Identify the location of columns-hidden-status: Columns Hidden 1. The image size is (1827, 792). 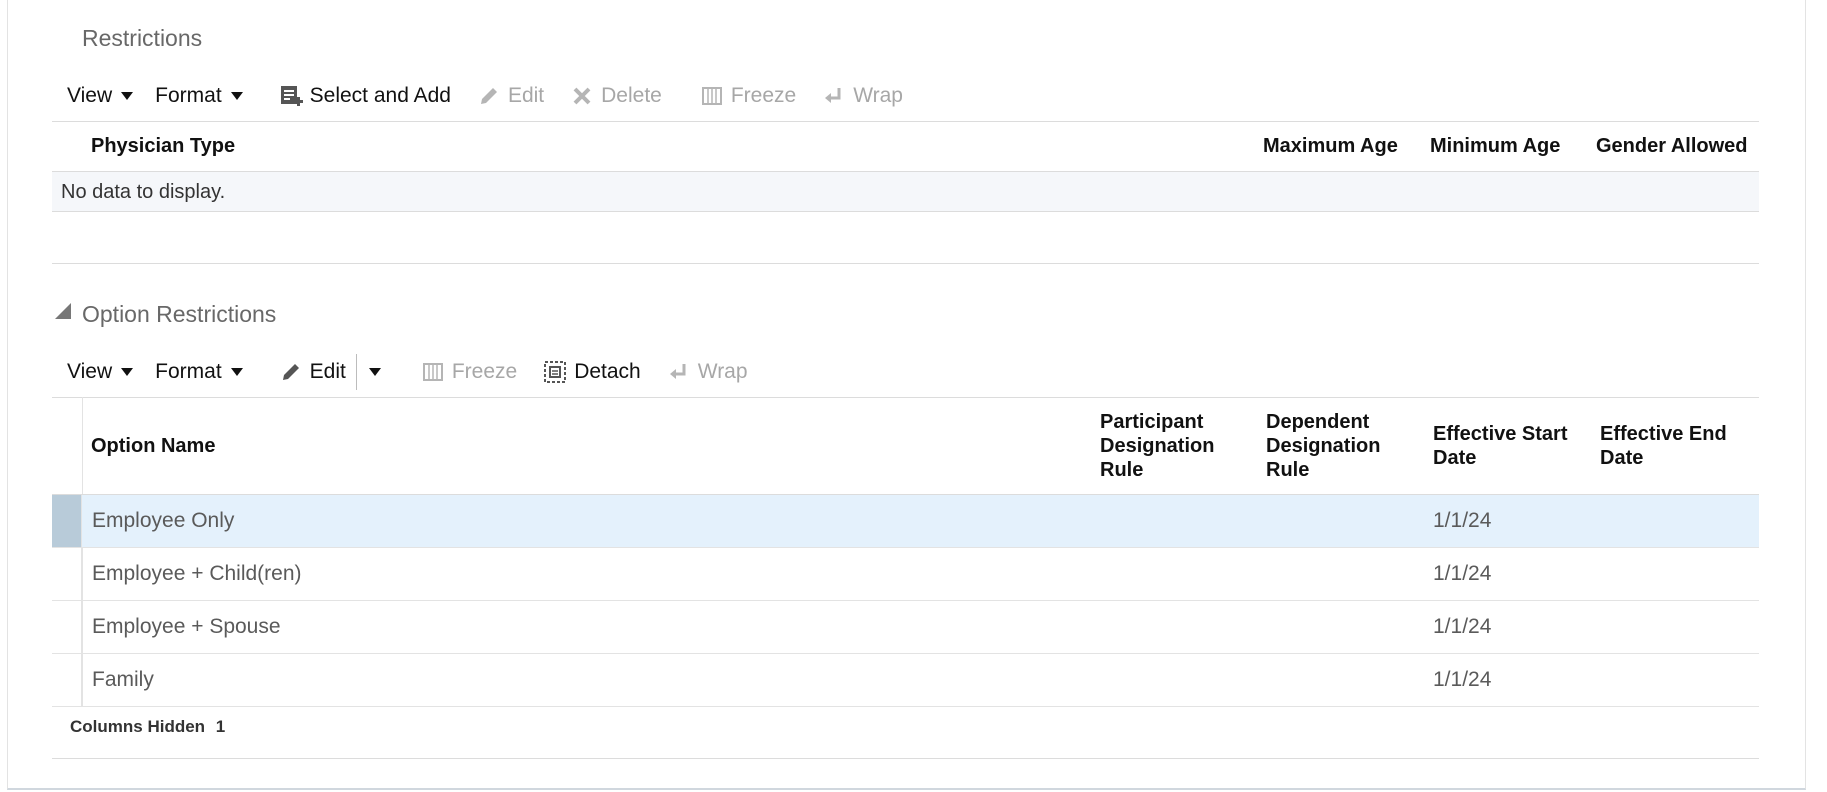
(147, 727).